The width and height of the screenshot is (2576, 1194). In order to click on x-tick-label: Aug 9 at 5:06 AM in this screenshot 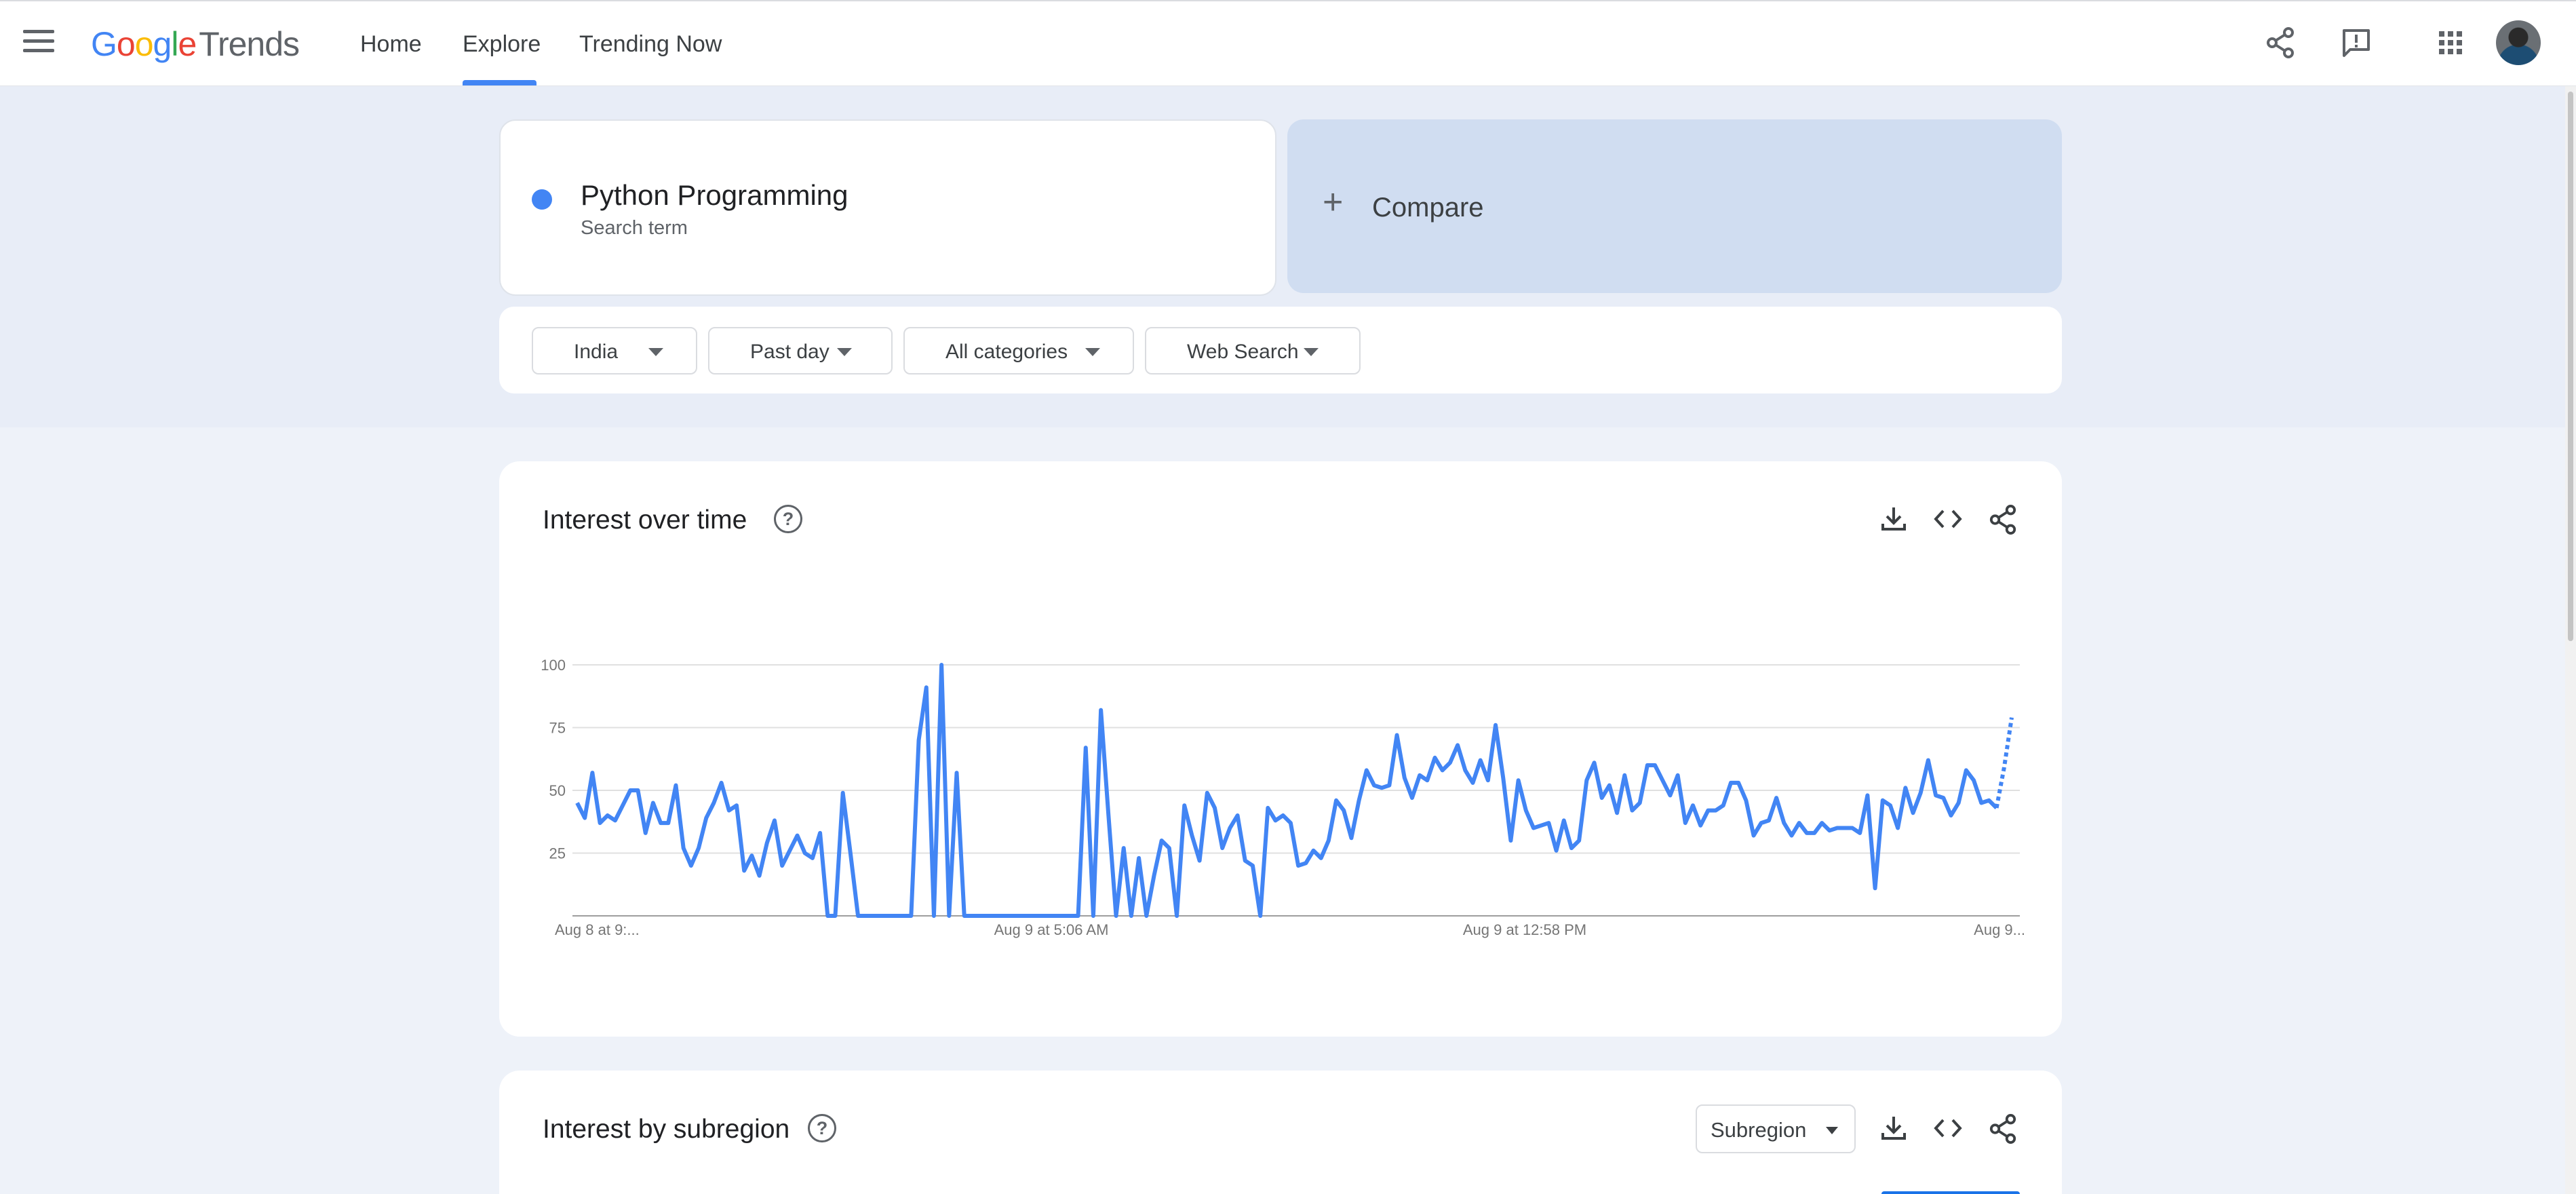, I will do `click(1051, 930)`.